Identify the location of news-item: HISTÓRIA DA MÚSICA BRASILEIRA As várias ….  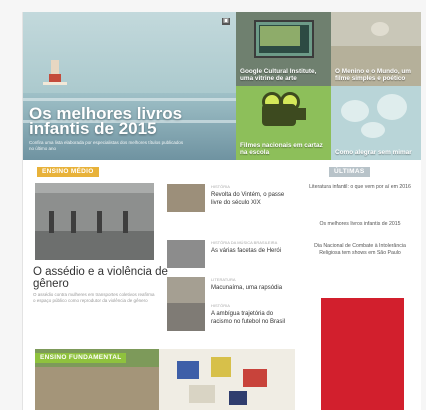
(229, 259).